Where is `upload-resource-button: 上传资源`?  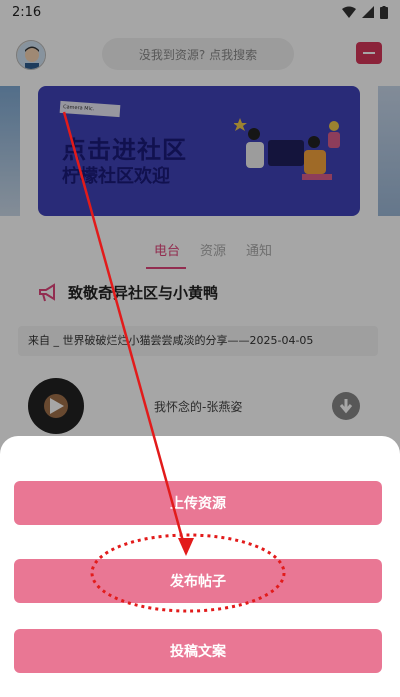
upload-resource-button: 上传资源 is located at coordinates (198, 503).